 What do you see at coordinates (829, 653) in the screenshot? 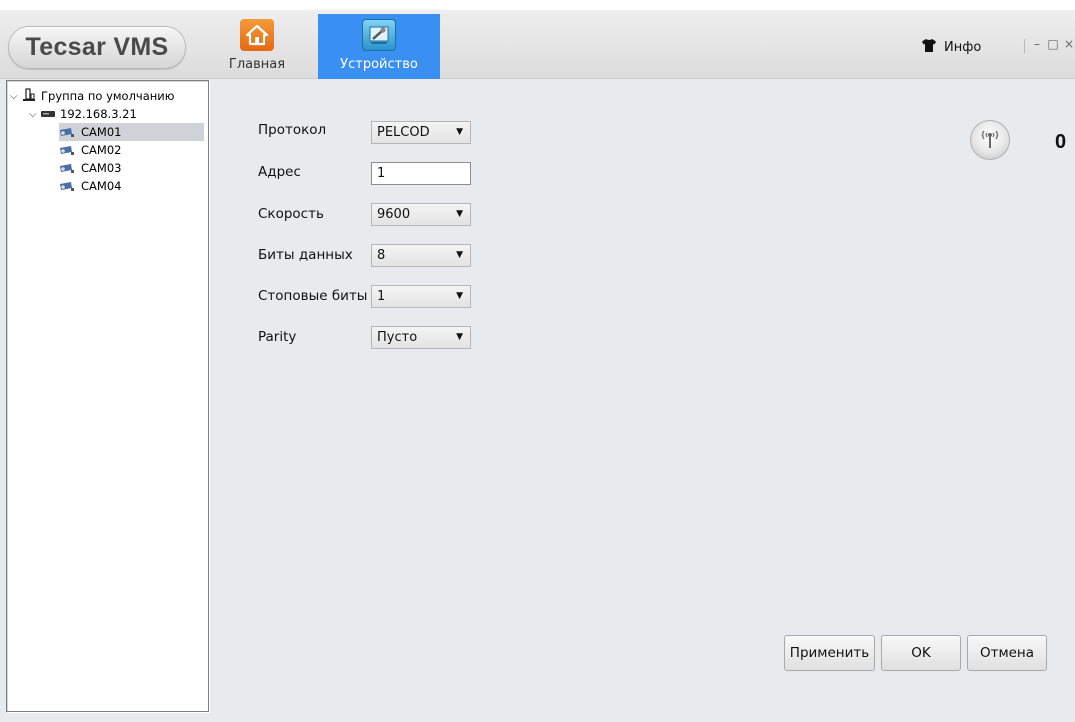
I see `apply-button: Применить` at bounding box center [829, 653].